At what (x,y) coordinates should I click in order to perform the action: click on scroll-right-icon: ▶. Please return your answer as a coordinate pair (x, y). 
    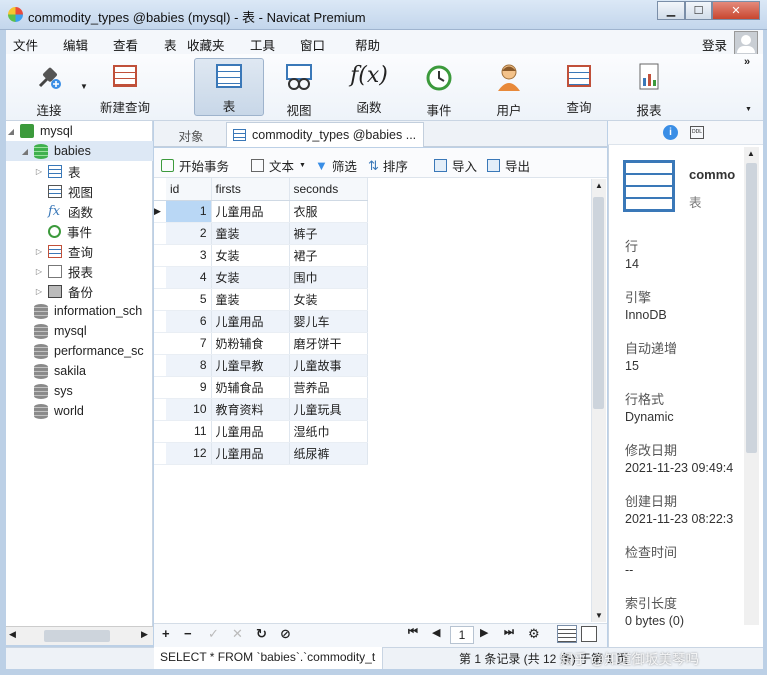
    Looking at the image, I should click on (144, 634).